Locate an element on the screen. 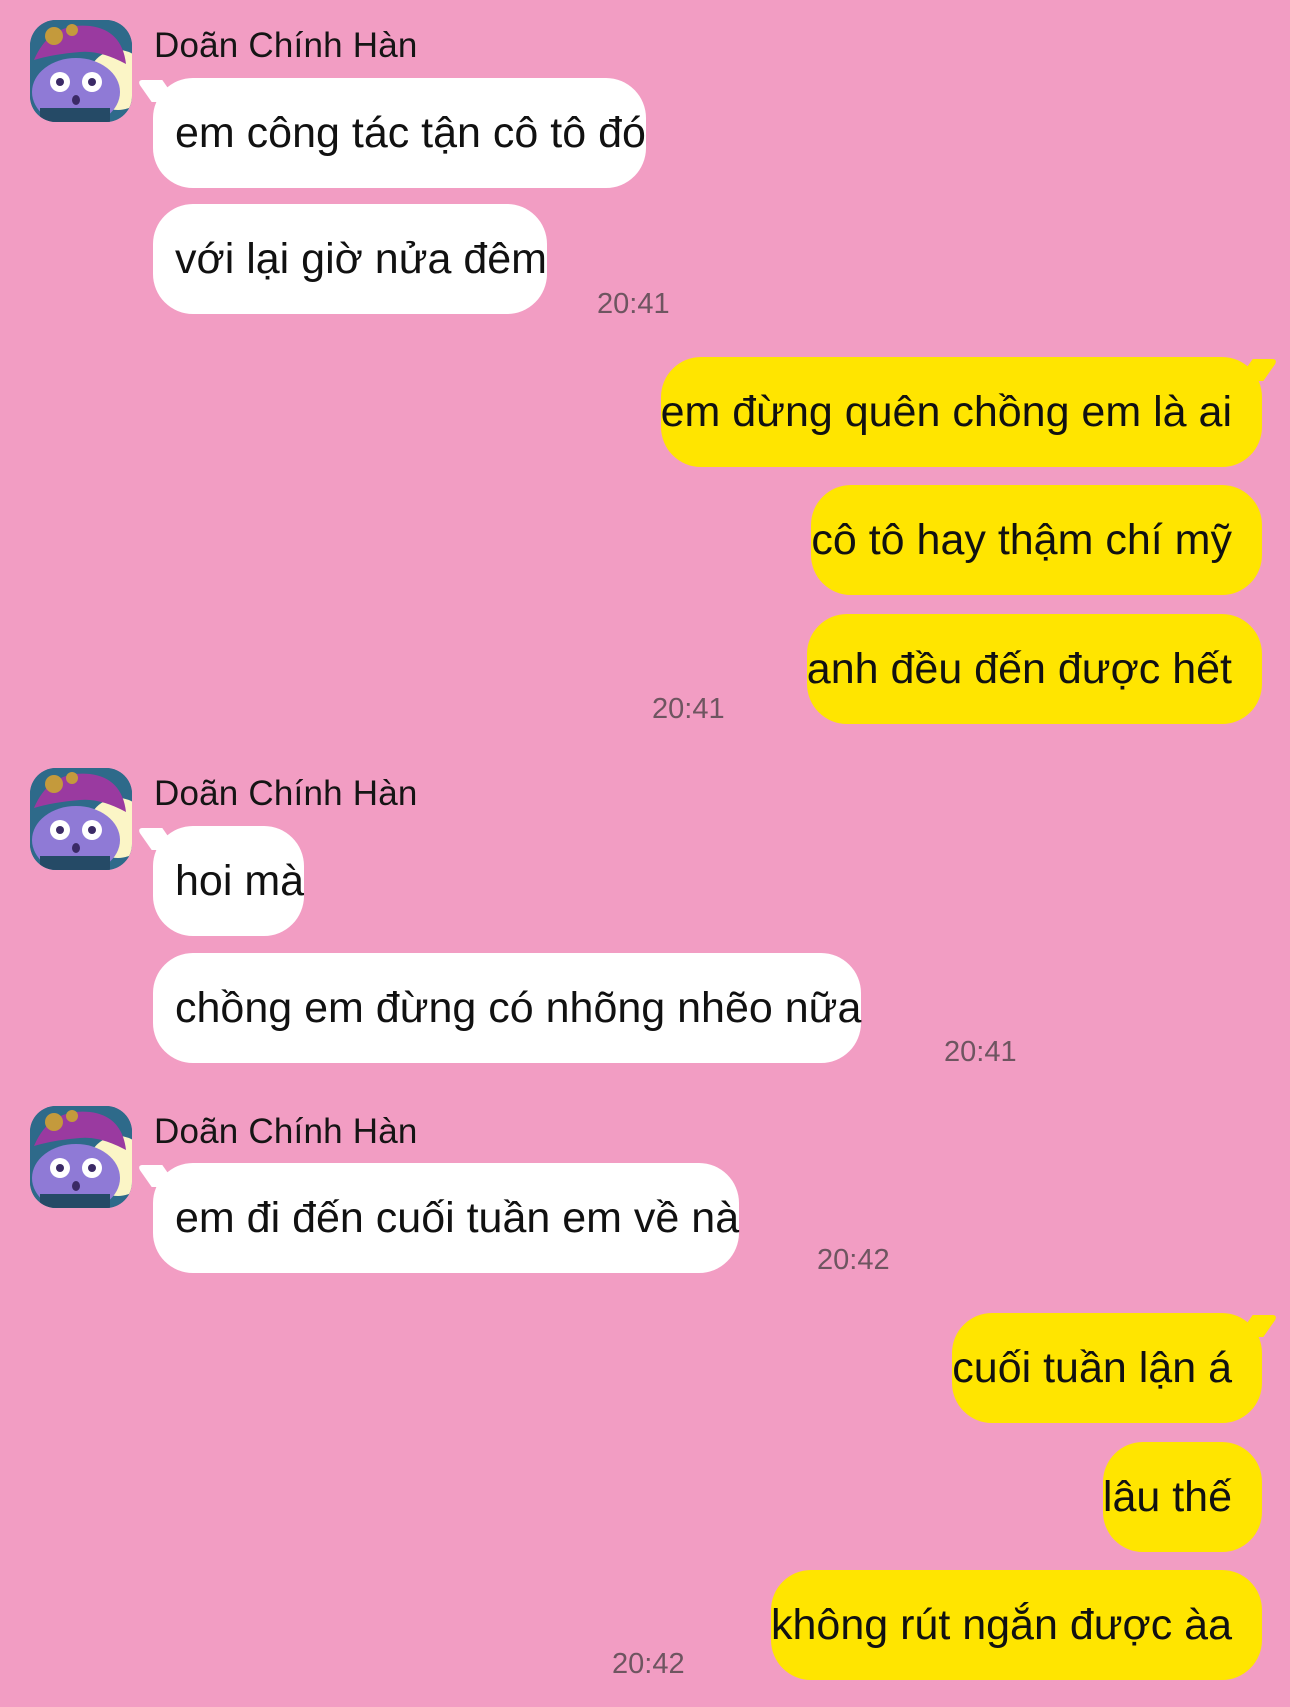  message-bubble: anh đều đến được hết is located at coordinates (1034, 669).